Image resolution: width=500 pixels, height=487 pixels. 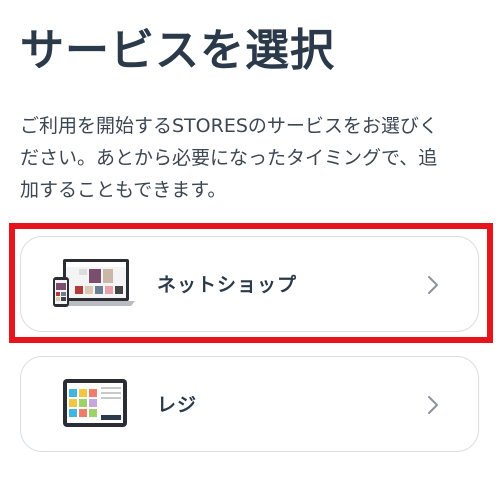 What do you see at coordinates (95, 403) in the screenshot?
I see `pos-tablet-icon` at bounding box center [95, 403].